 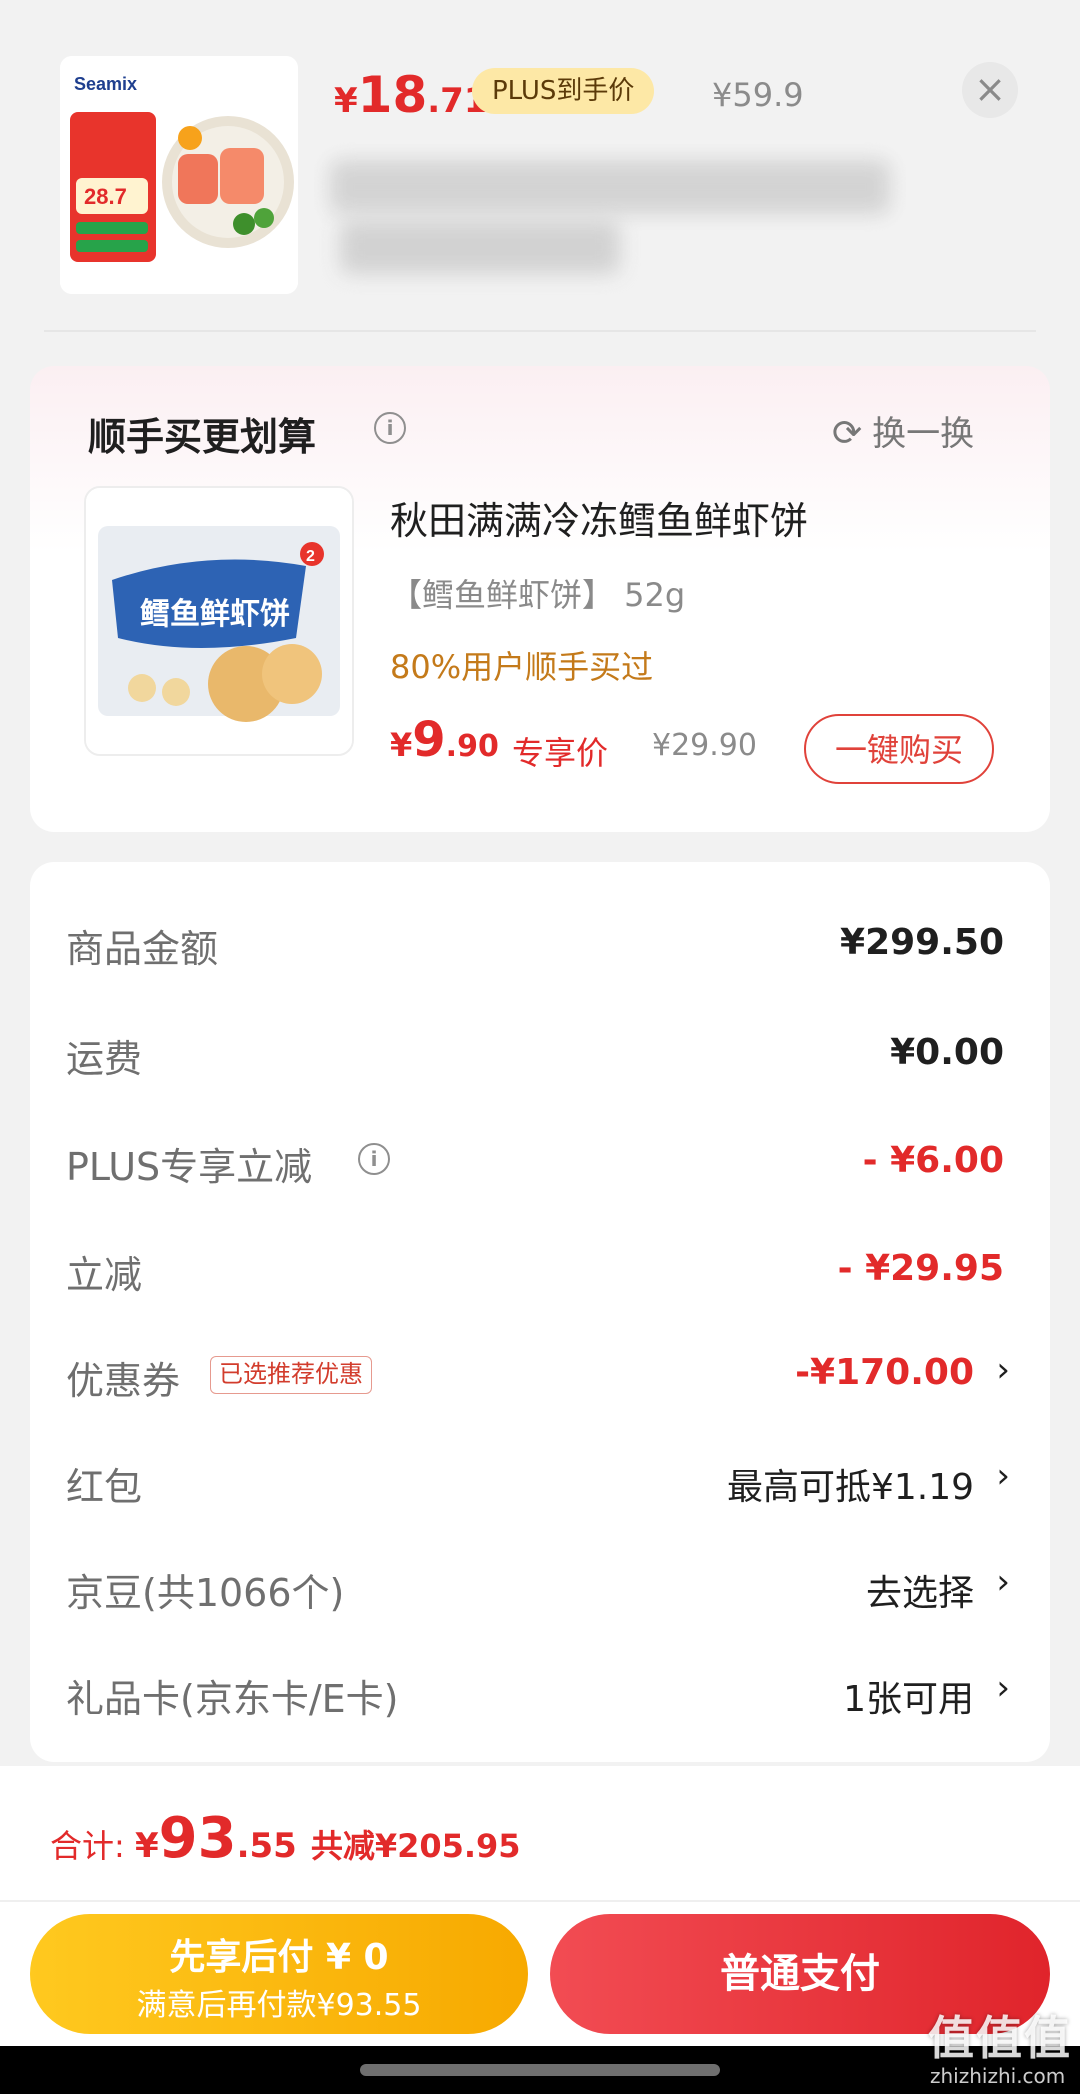 What do you see at coordinates (232, 1695) in the screenshot?
I see `summary-label-gift-card: 礼品卡(京东卡/E卡)` at bounding box center [232, 1695].